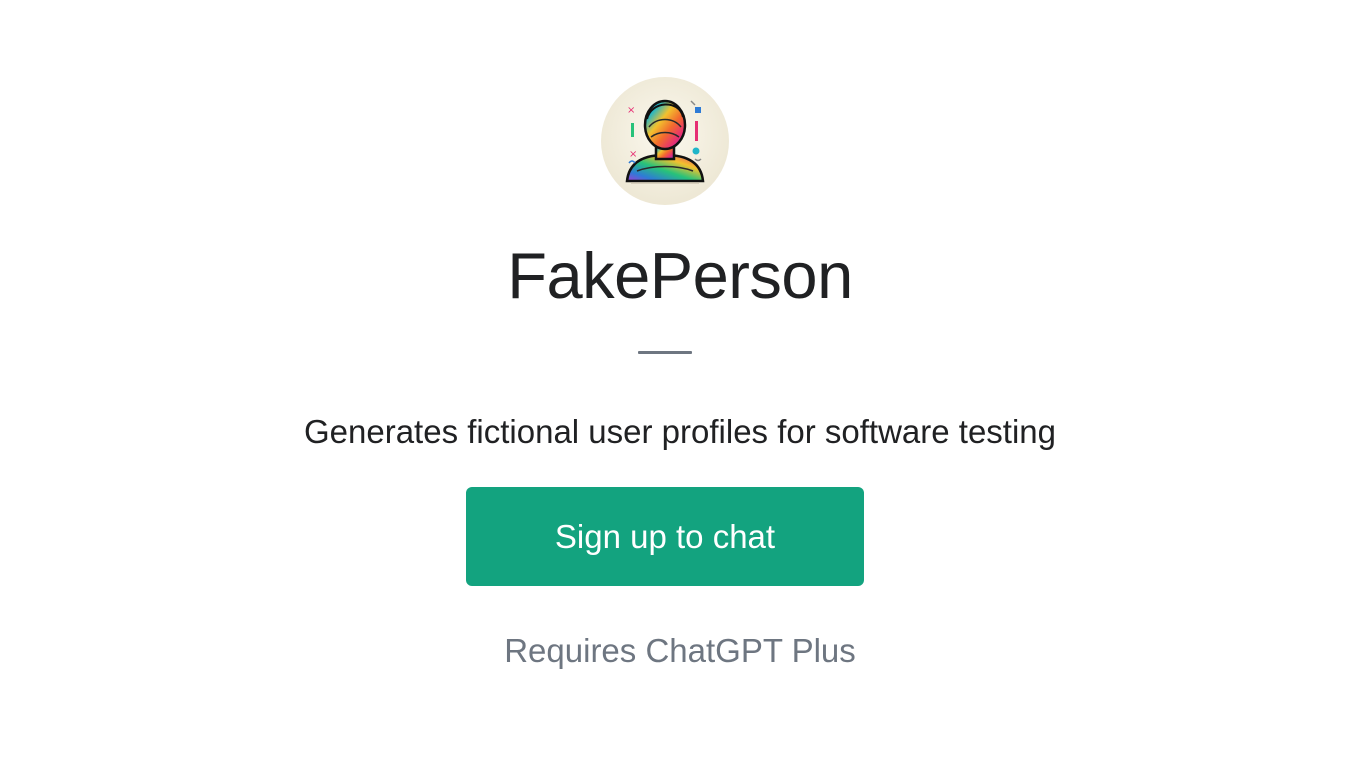  What do you see at coordinates (665, 536) in the screenshot?
I see `sign-up-button: Sign up to chat` at bounding box center [665, 536].